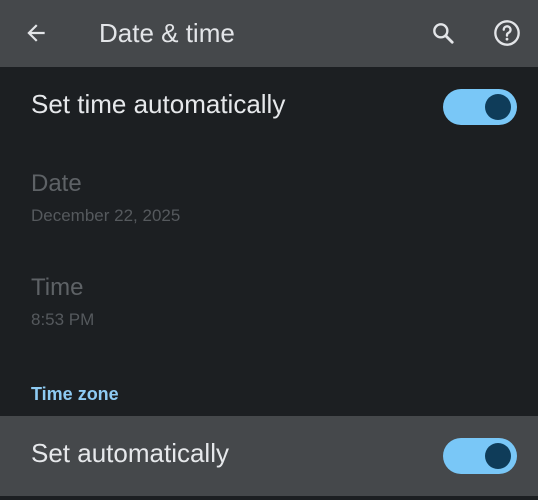  I want to click on search-icon, so click(443, 33).